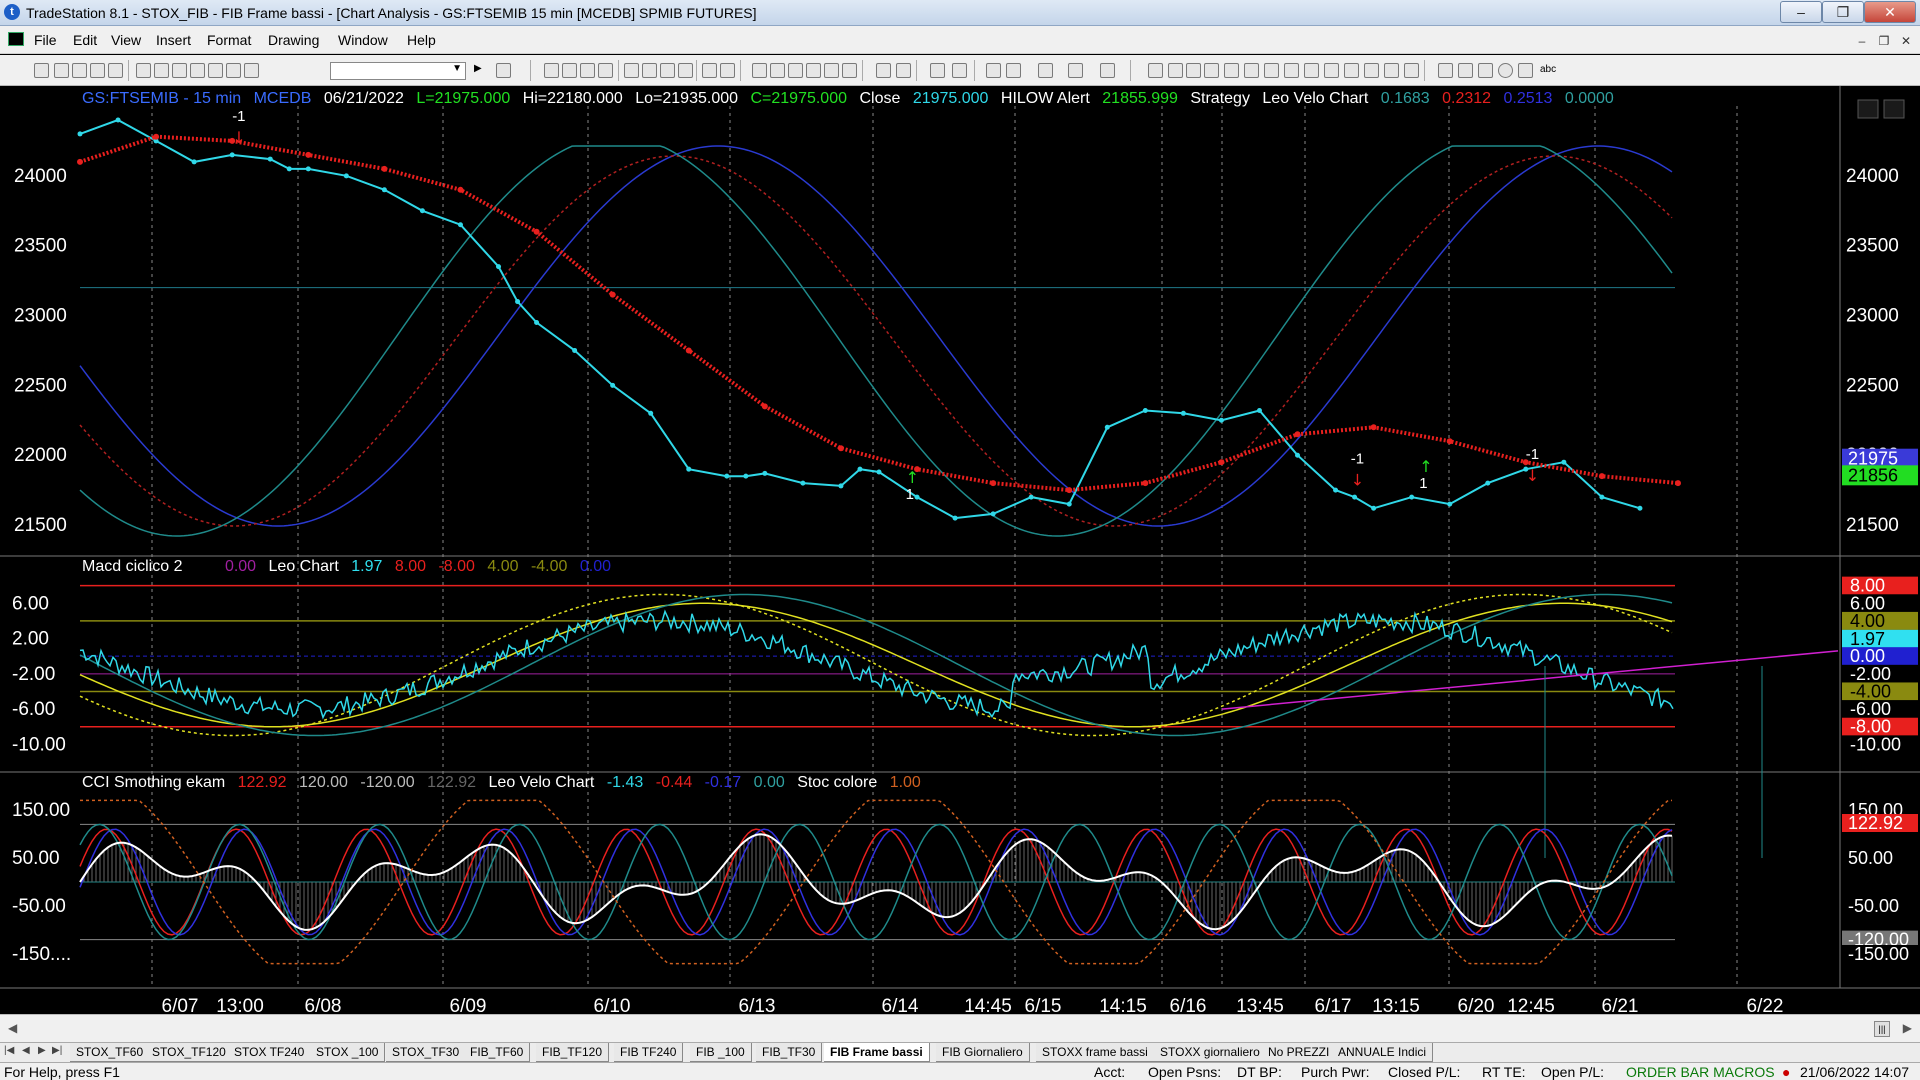  I want to click on arrow-up-icon, so click(1485, 70).